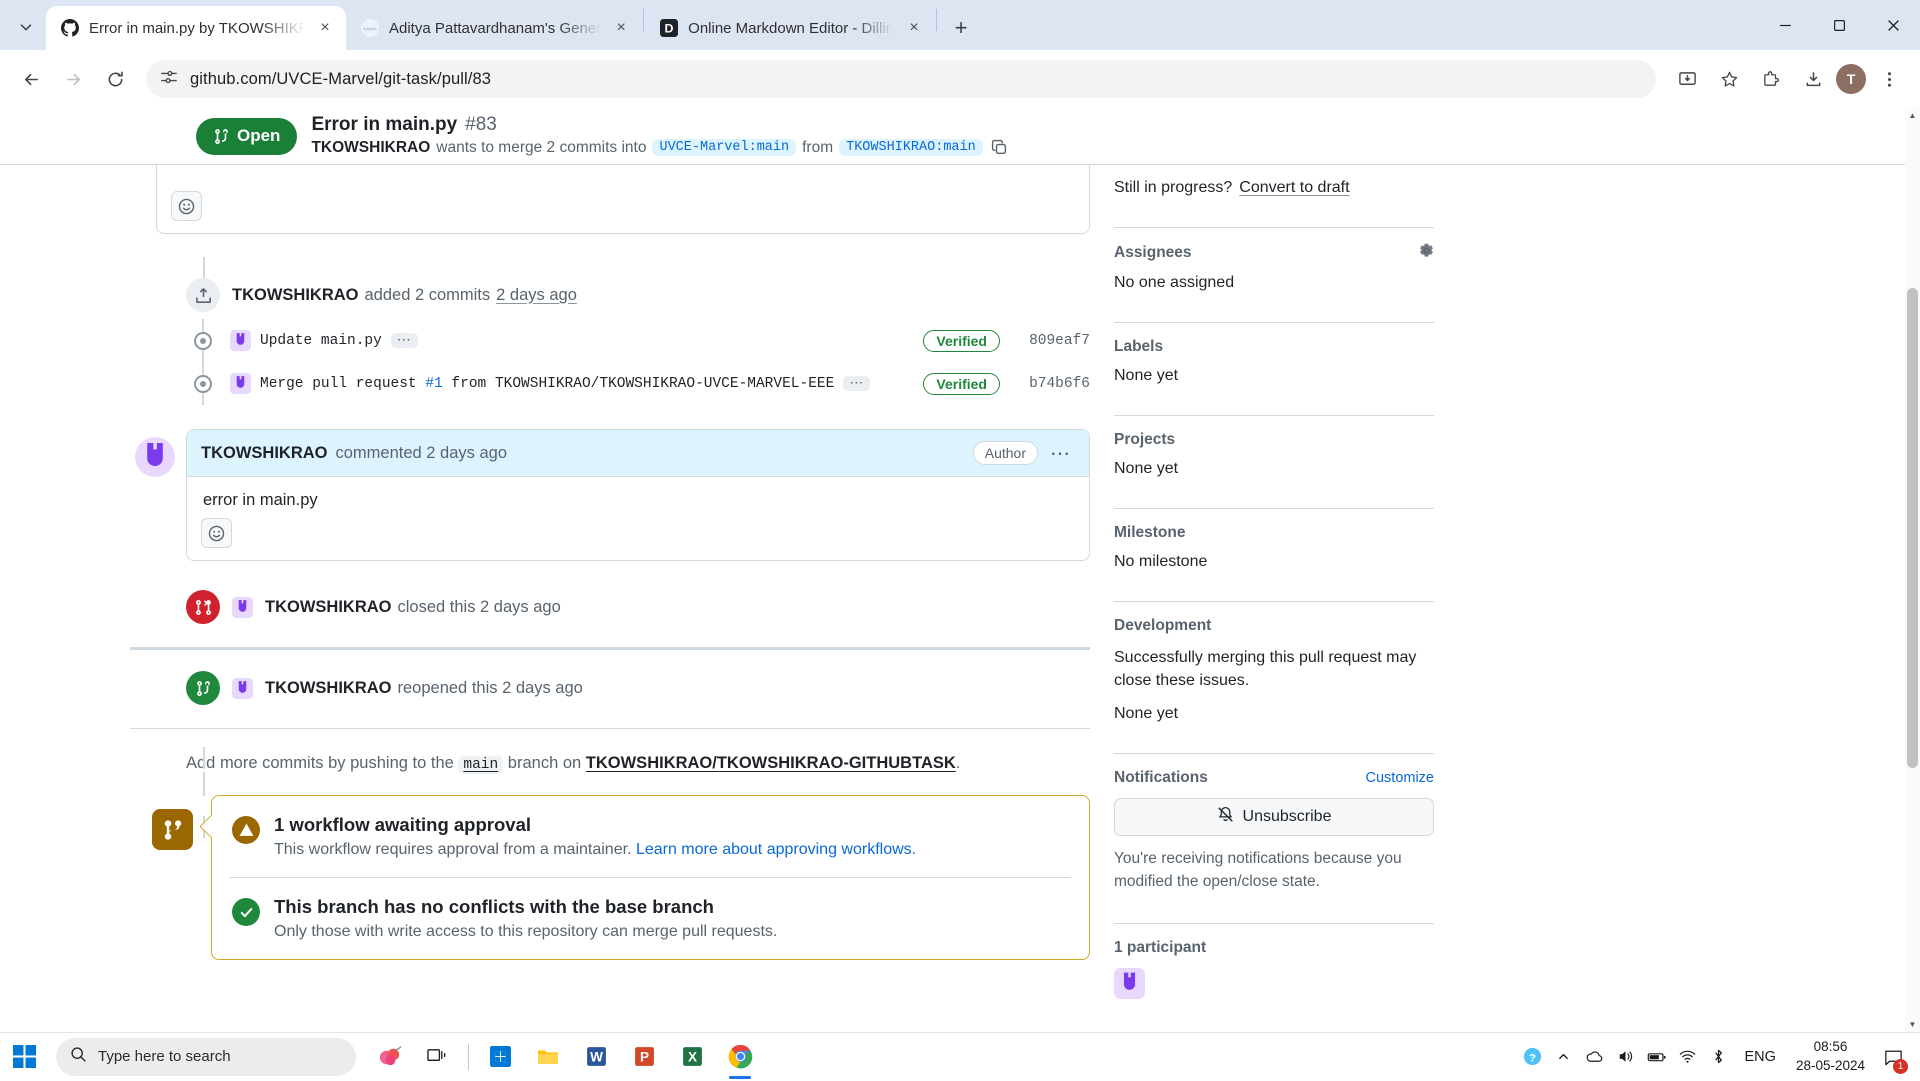 The height and width of the screenshot is (1081, 1920). Describe the element at coordinates (1839, 25) in the screenshot. I see `maximize-button` at that location.